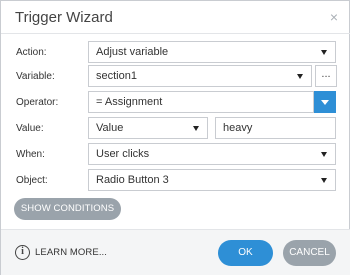 This screenshot has height=275, width=350. What do you see at coordinates (132, 180) in the screenshot?
I see `object-select-value: Radio Button 3` at bounding box center [132, 180].